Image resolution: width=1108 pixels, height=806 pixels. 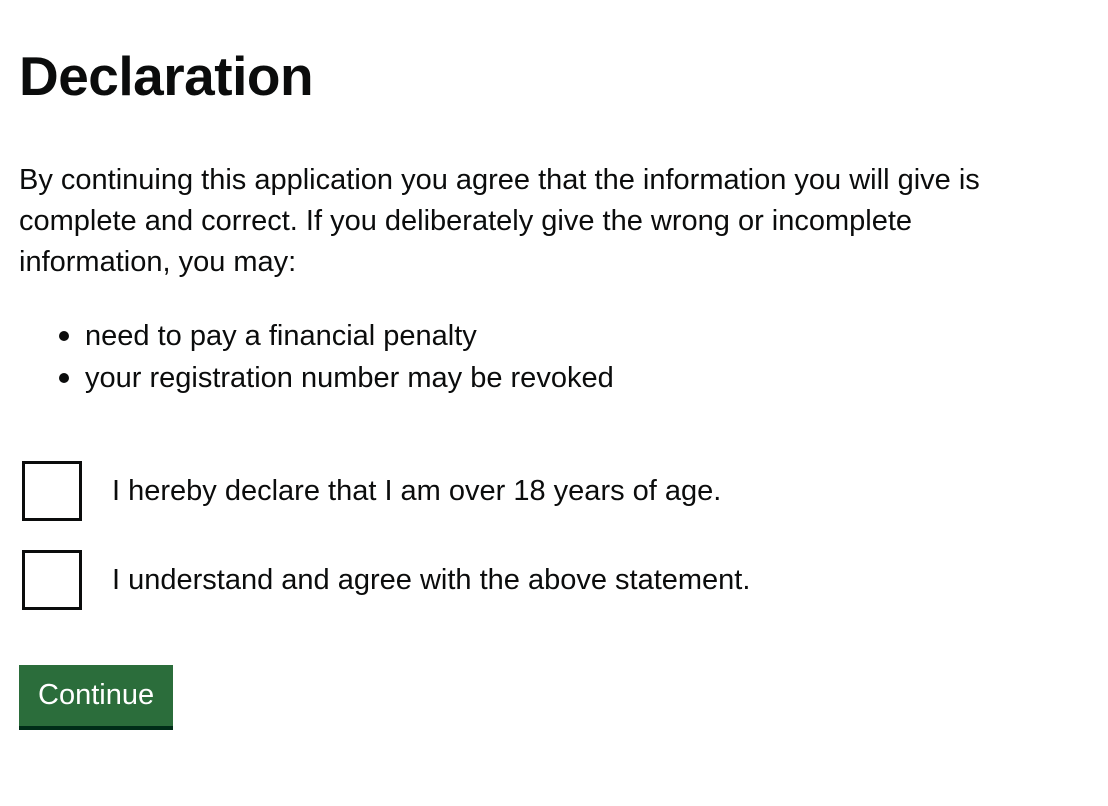 What do you see at coordinates (52, 580) in the screenshot?
I see `agreement-checkbox` at bounding box center [52, 580].